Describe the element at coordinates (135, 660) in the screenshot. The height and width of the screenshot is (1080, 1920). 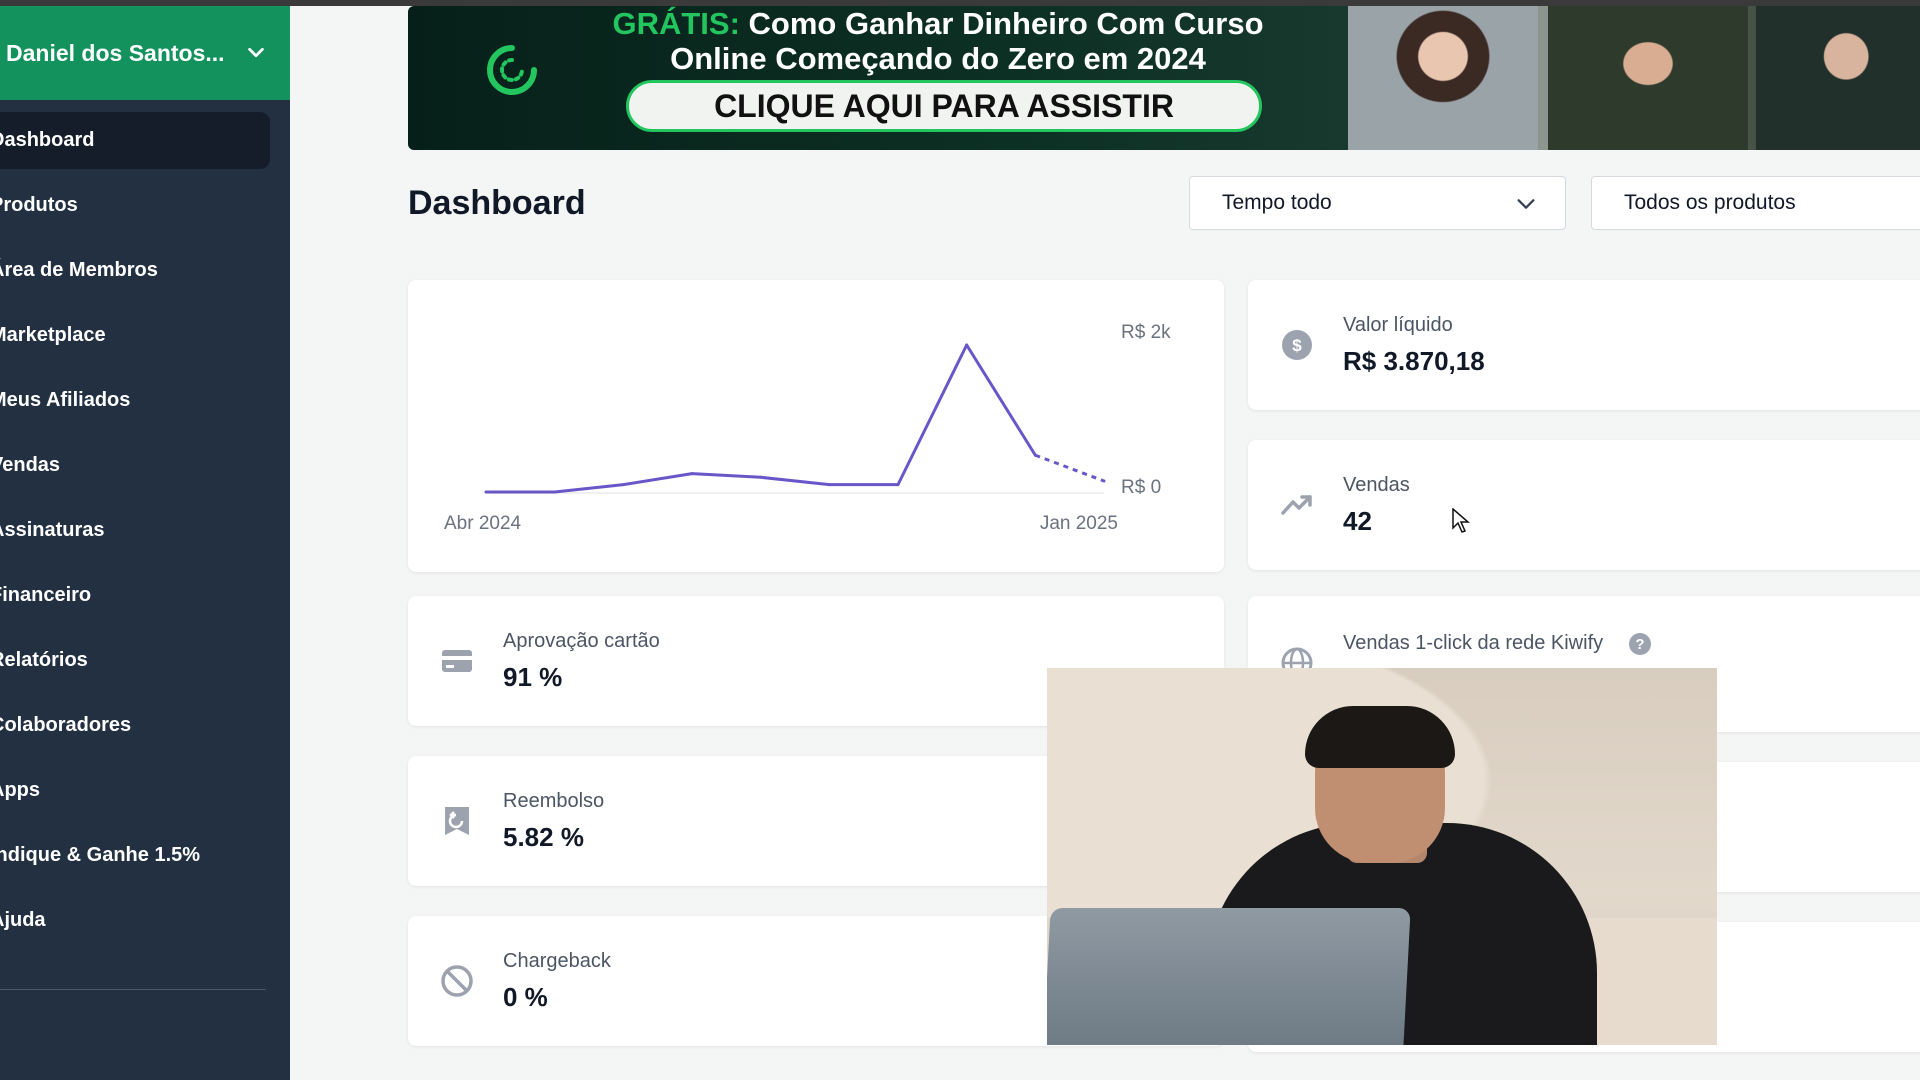
I see `sidebar-item-relatorios: Relatórios` at that location.